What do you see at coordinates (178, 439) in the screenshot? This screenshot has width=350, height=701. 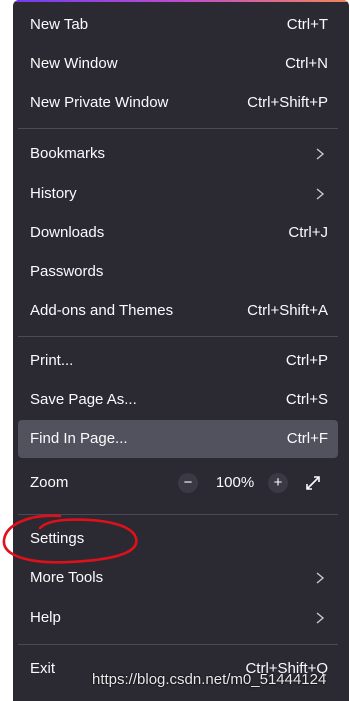 I see `menu-item-find-in-page: Find In Page... Ctrl+F` at bounding box center [178, 439].